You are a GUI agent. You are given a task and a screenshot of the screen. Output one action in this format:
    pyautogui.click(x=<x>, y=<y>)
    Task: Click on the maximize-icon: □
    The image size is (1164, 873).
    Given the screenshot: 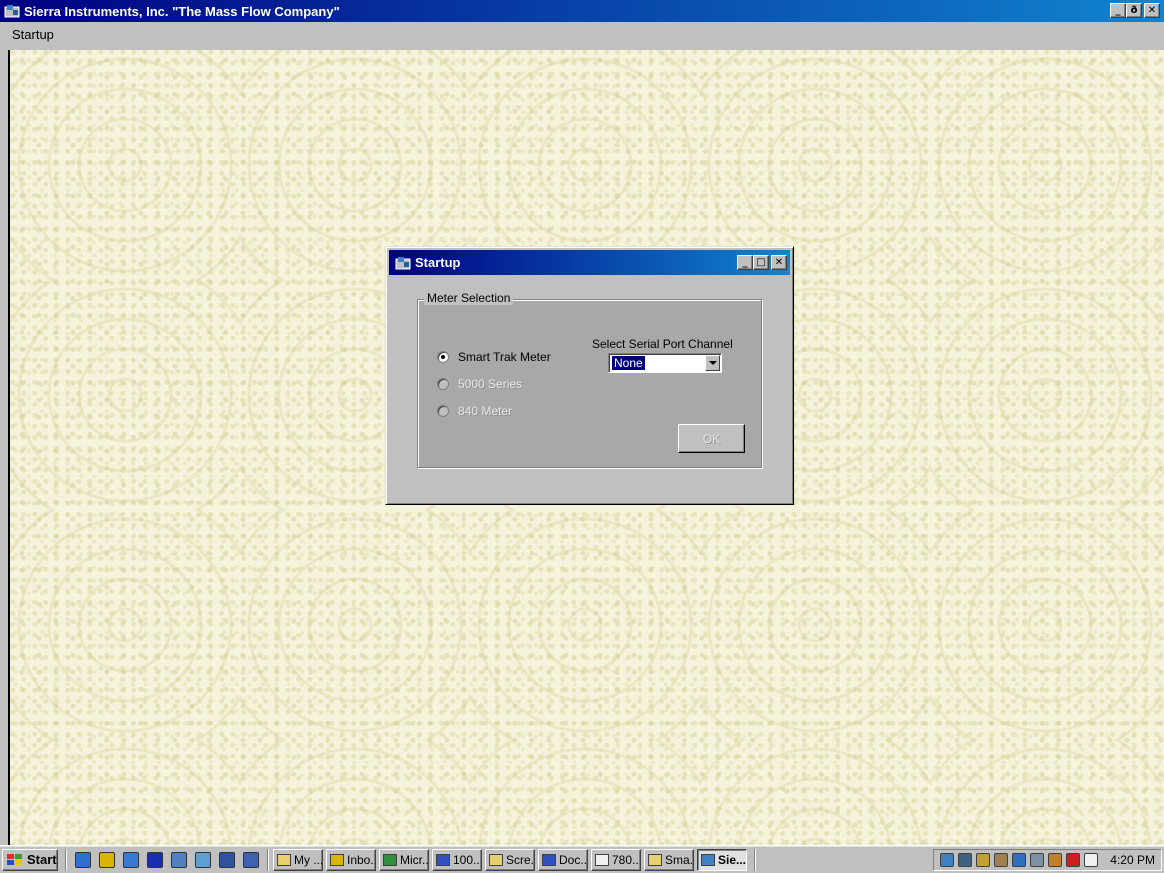 What is the action you would take?
    pyautogui.click(x=761, y=262)
    